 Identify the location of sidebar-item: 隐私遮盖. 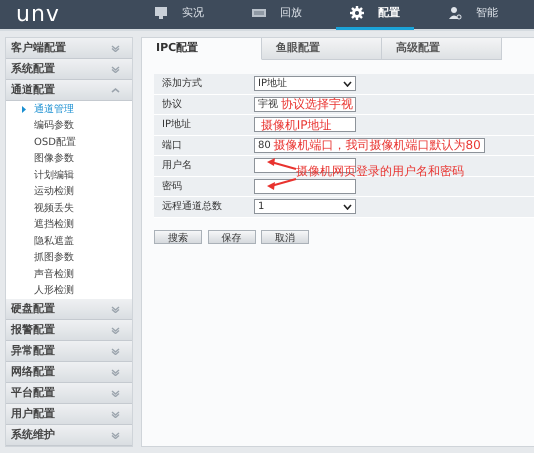
(69, 241).